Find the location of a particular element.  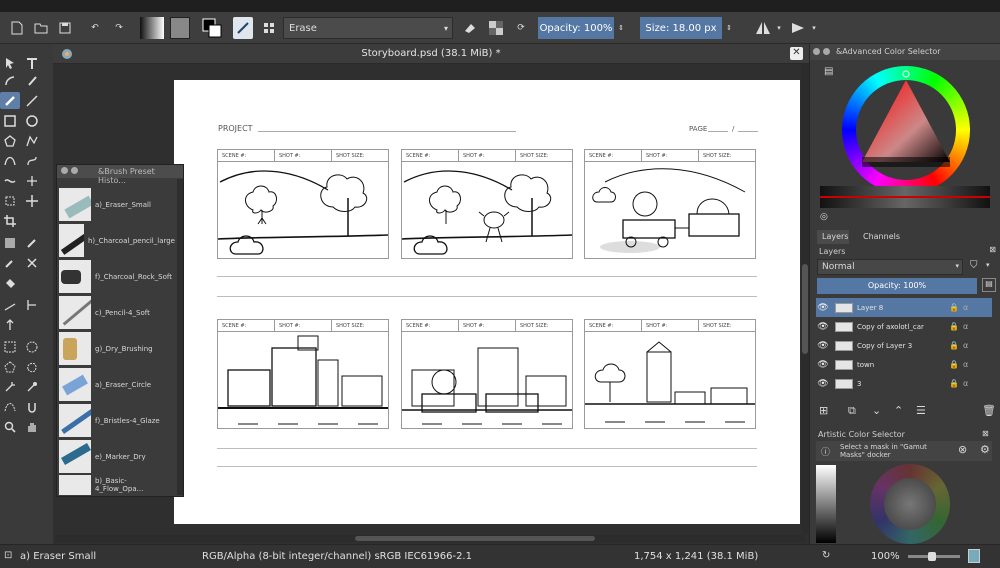

close-dot-icon is located at coordinates (64, 170).